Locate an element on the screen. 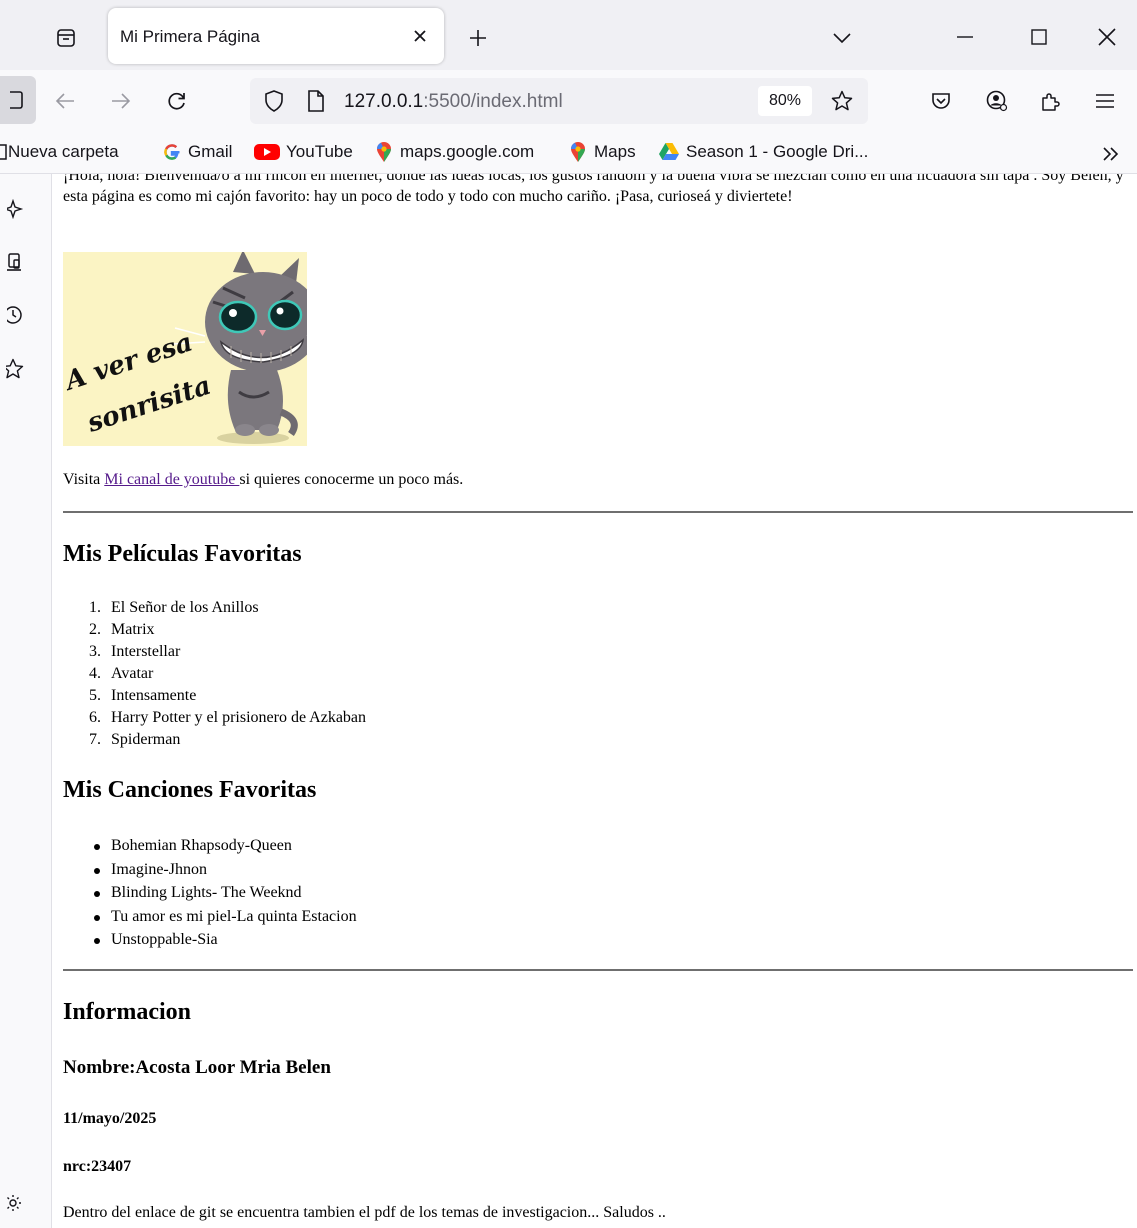 The image size is (1137, 1228). divider is located at coordinates (598, 970).